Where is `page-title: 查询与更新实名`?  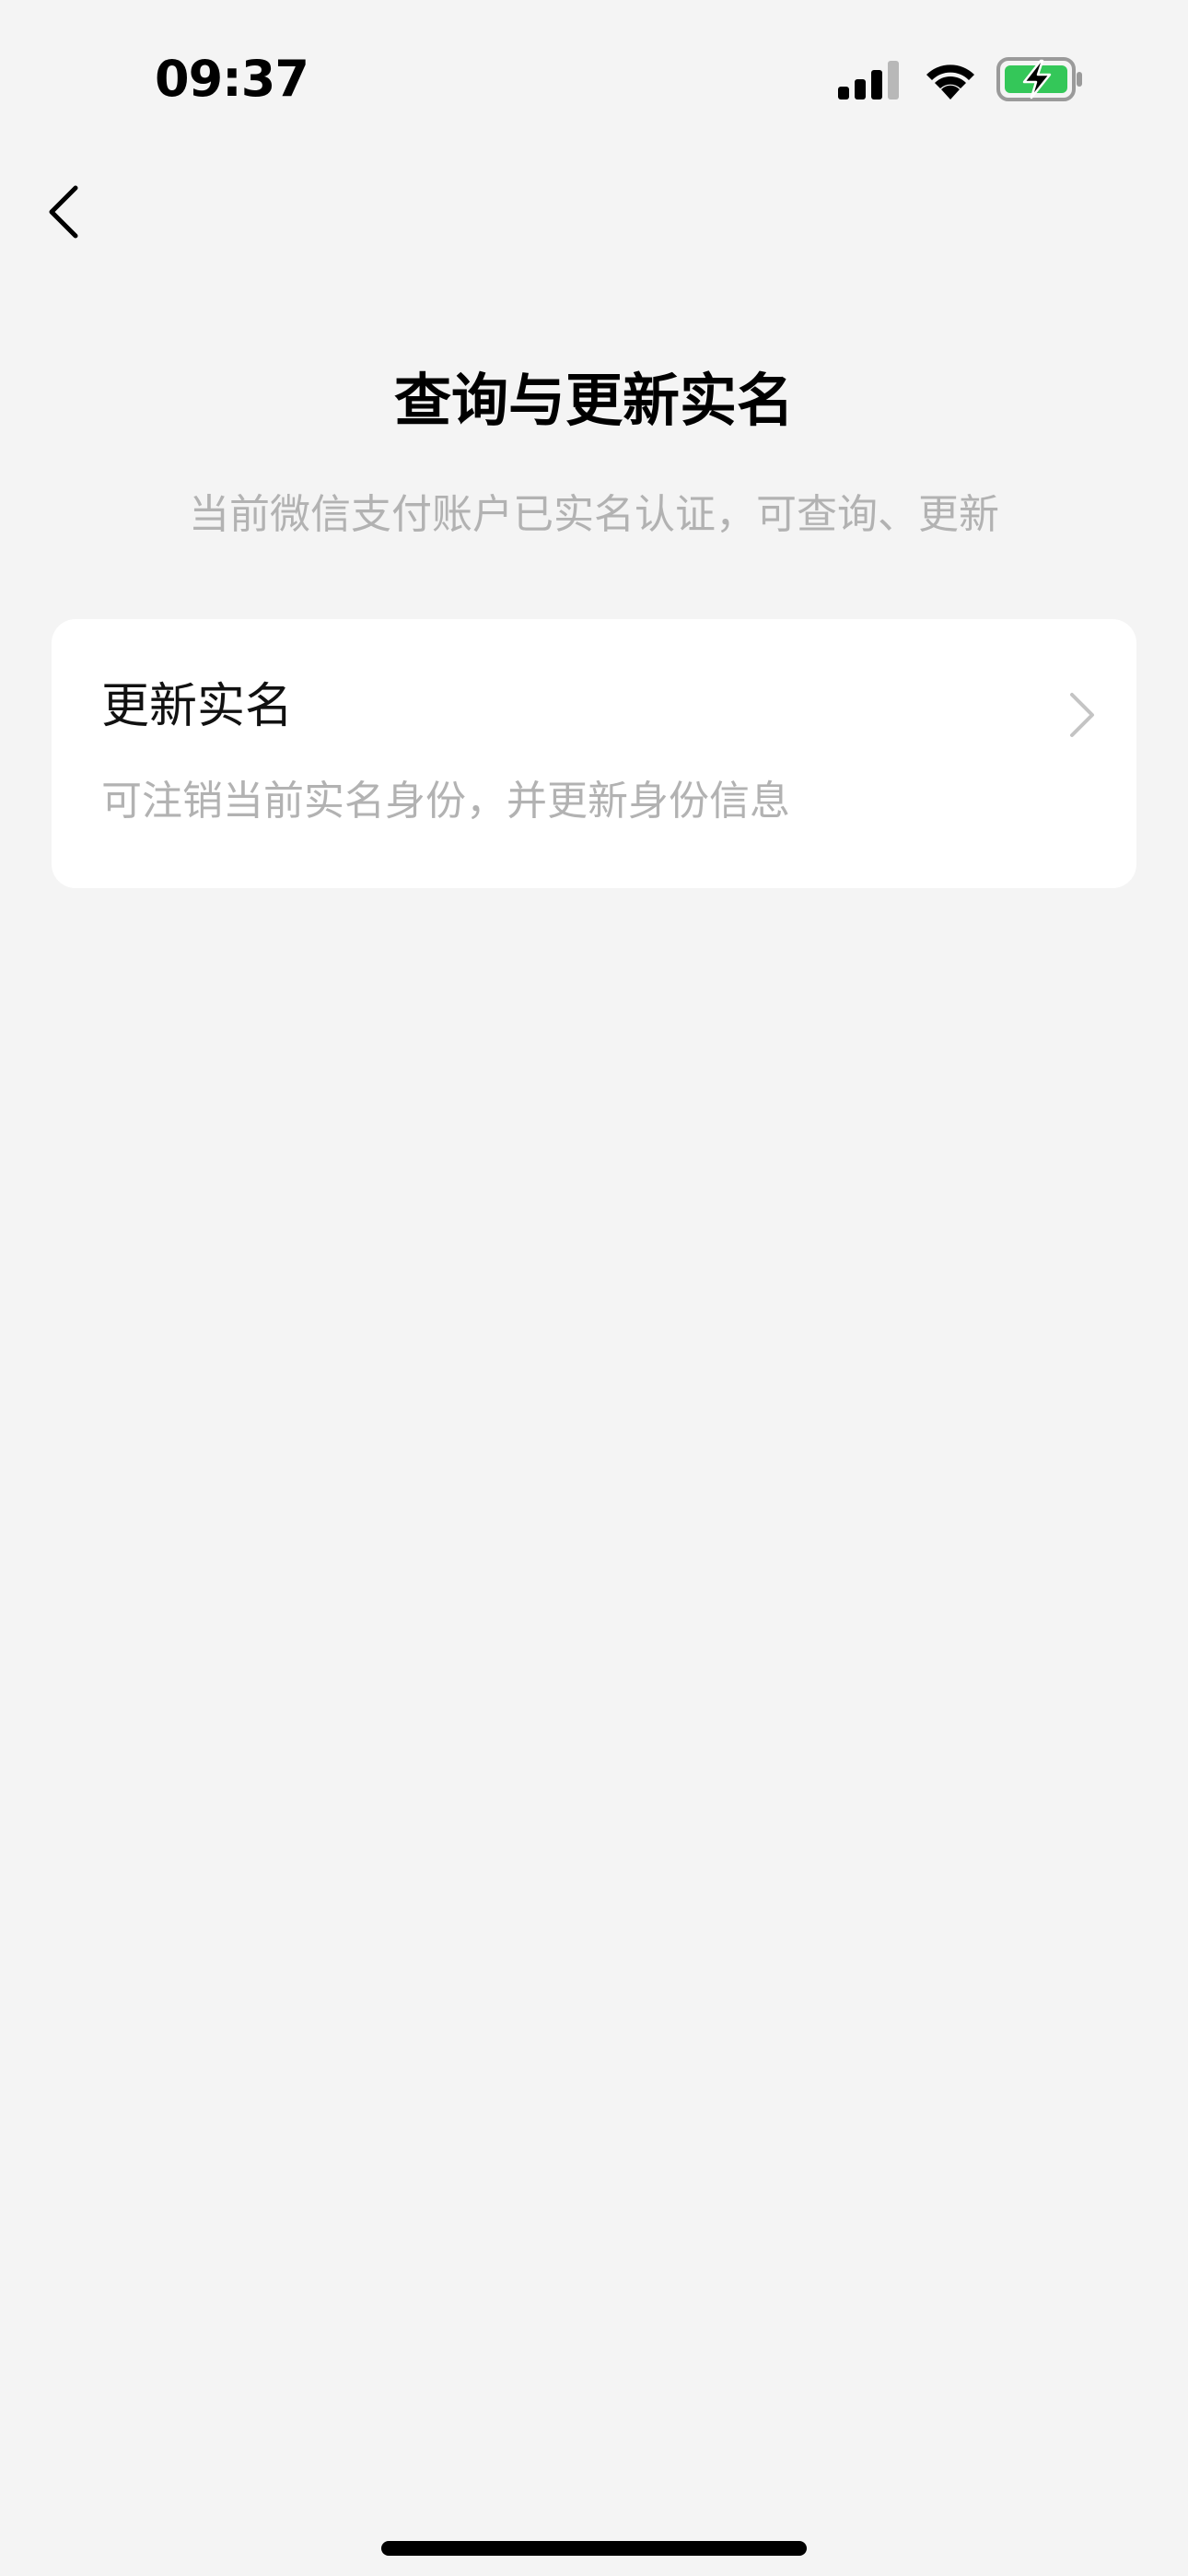
page-title: 查询与更新实名 is located at coordinates (593, 400).